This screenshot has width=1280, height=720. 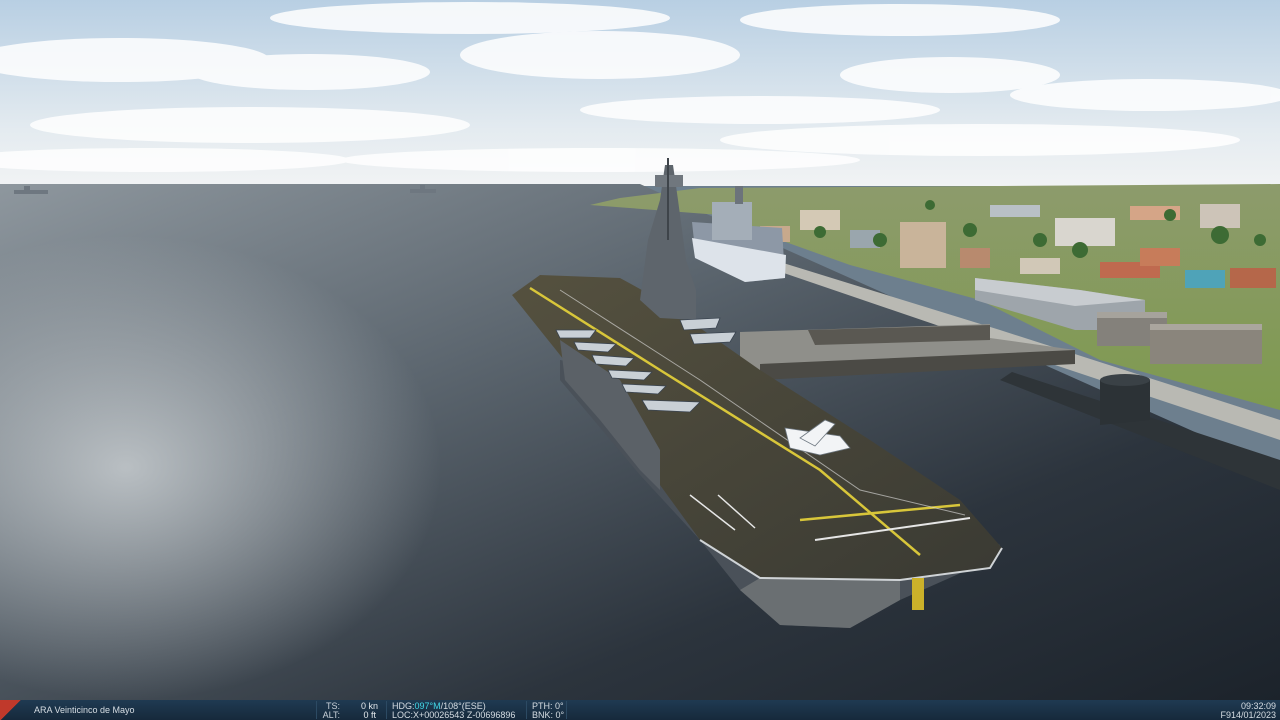 I want to click on bank-readout: BNK: 0°, so click(x=548, y=715).